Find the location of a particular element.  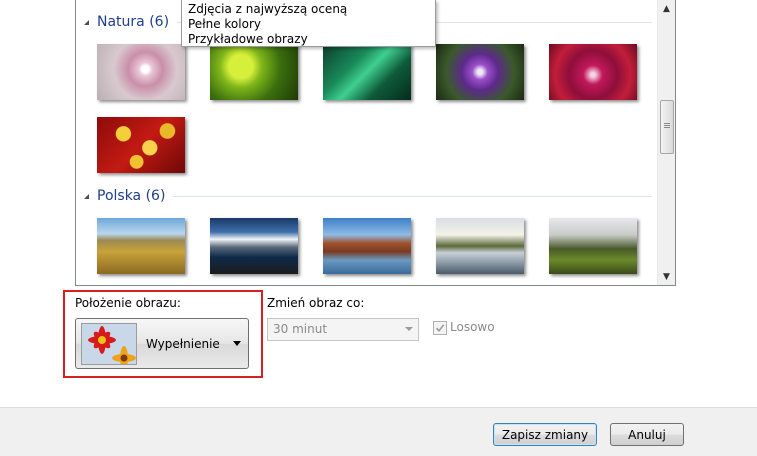

vertical-scrollbar: ▲ ▼ is located at coordinates (666, 142).